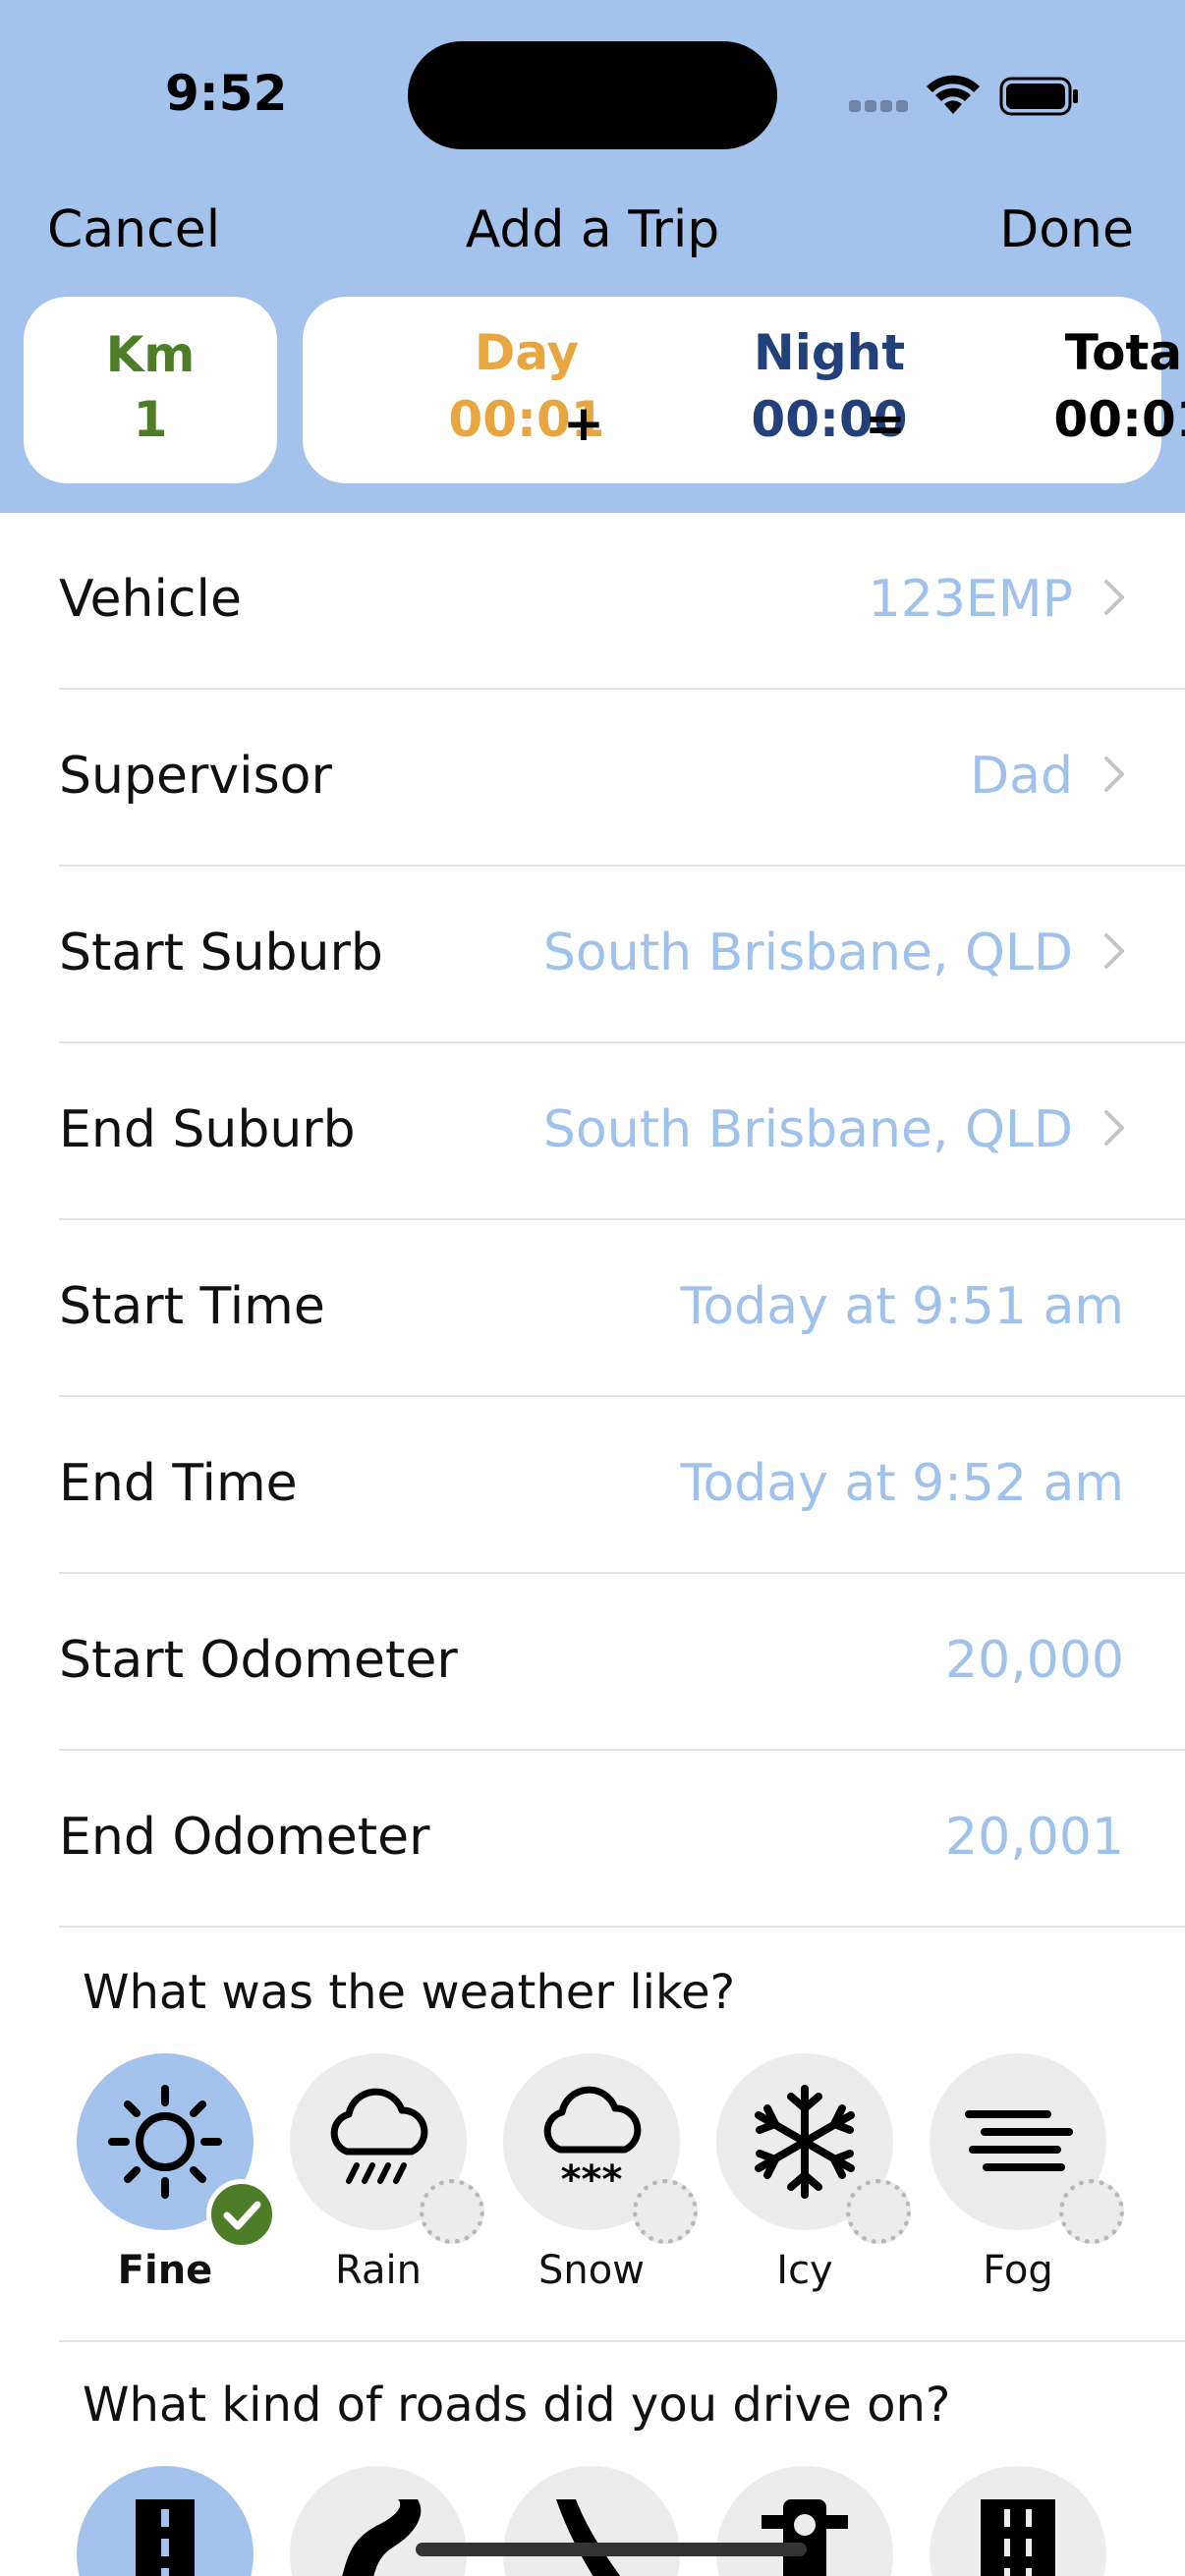 The width and height of the screenshot is (1185, 2576). Describe the element at coordinates (166, 2537) in the screenshot. I see `road-icon` at that location.